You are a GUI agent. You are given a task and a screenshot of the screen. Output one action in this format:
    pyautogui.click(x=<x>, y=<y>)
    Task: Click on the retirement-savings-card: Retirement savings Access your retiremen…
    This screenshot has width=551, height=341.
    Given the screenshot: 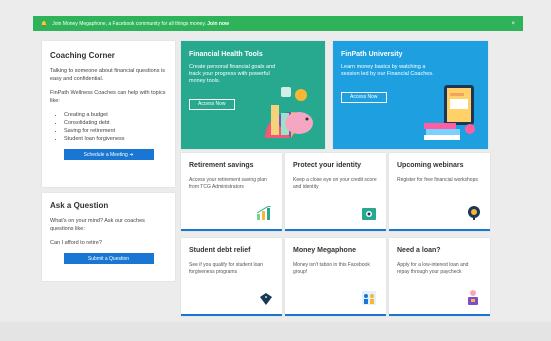 What is the action you would take?
    pyautogui.click(x=231, y=192)
    